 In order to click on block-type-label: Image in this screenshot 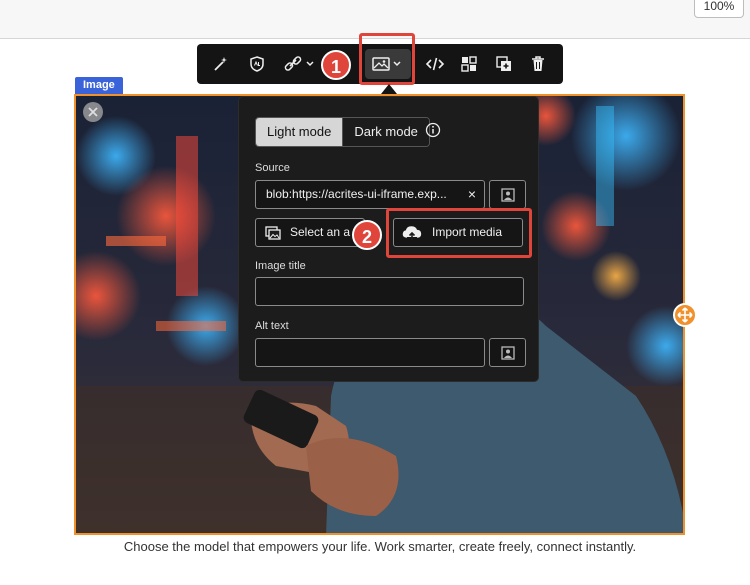, I will do `click(99, 85)`.